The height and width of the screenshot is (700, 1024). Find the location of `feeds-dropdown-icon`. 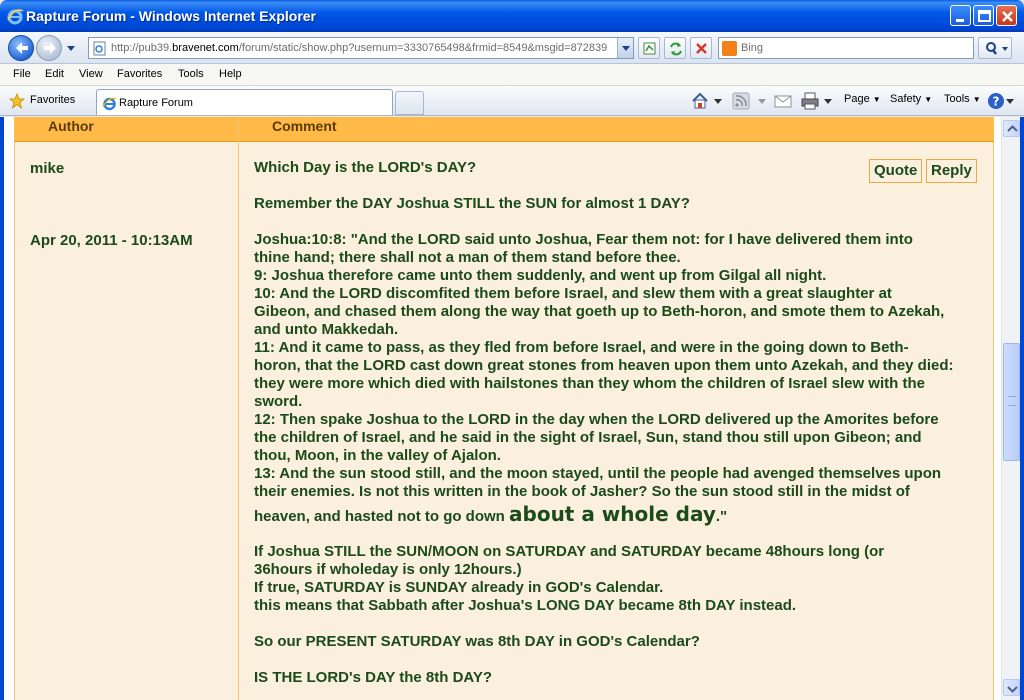

feeds-dropdown-icon is located at coordinates (762, 101).